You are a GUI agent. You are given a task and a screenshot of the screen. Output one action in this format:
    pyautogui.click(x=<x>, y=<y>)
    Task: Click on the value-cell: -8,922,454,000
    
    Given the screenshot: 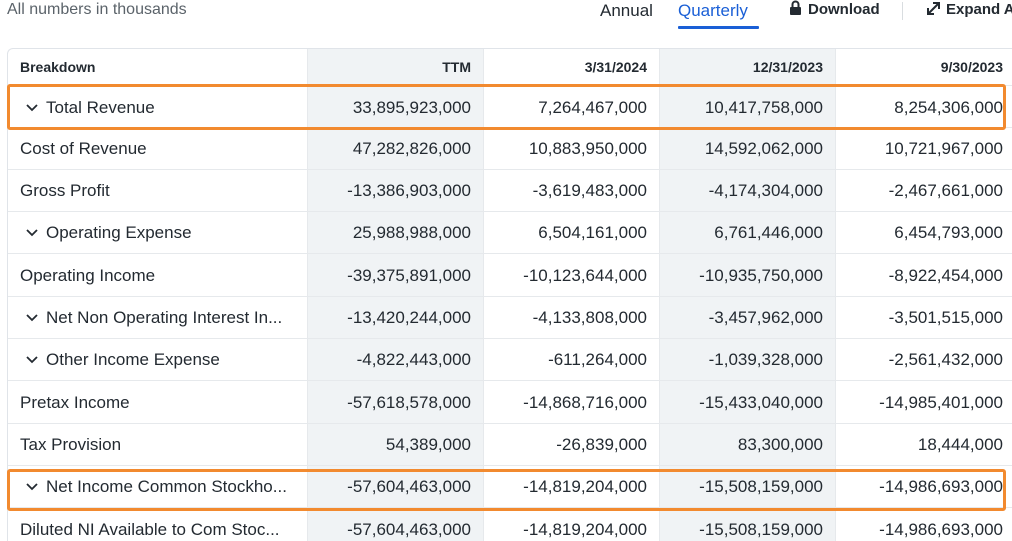 What is the action you would take?
    pyautogui.click(x=945, y=275)
    